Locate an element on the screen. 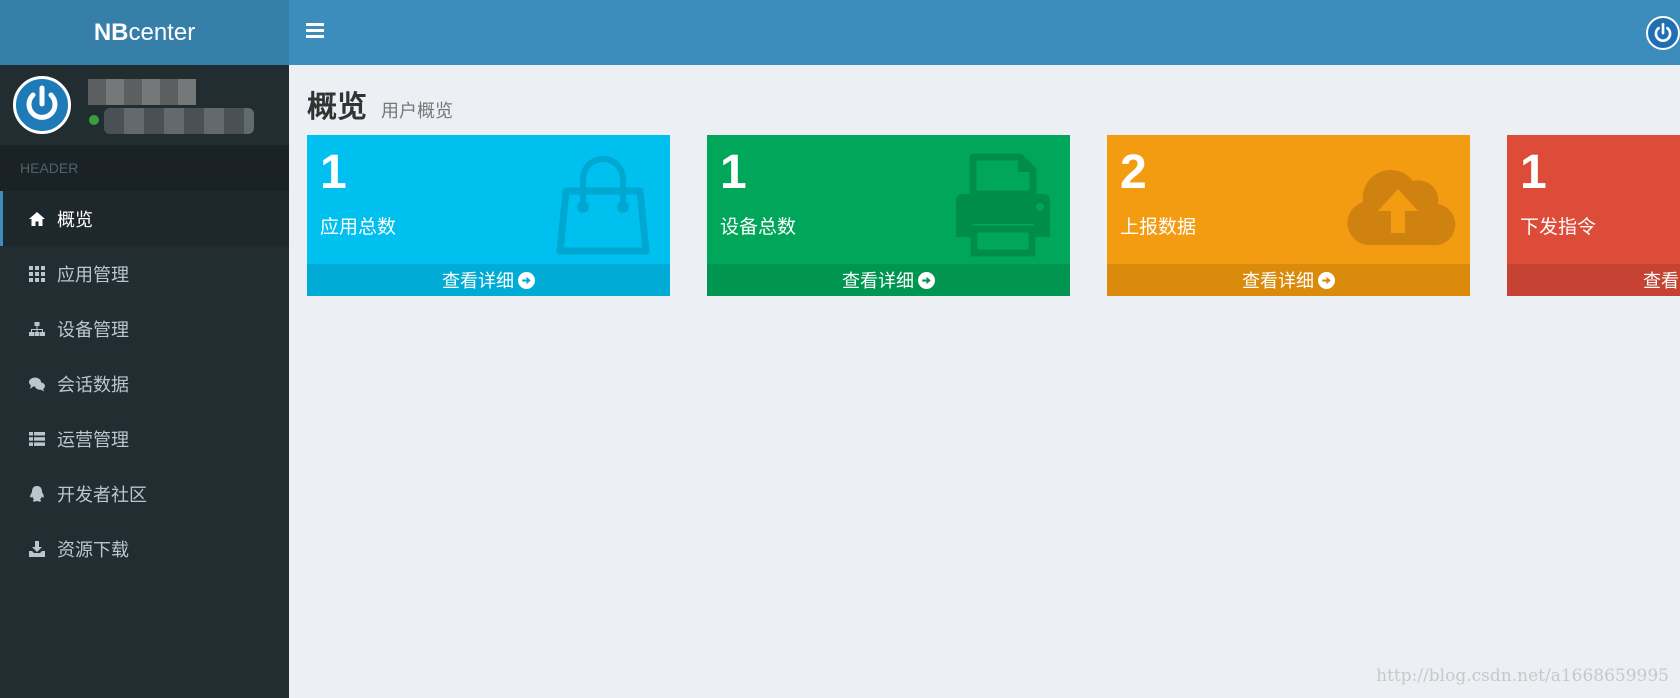 Image resolution: width=1680 pixels, height=698 pixels. home-icon is located at coordinates (37, 219).